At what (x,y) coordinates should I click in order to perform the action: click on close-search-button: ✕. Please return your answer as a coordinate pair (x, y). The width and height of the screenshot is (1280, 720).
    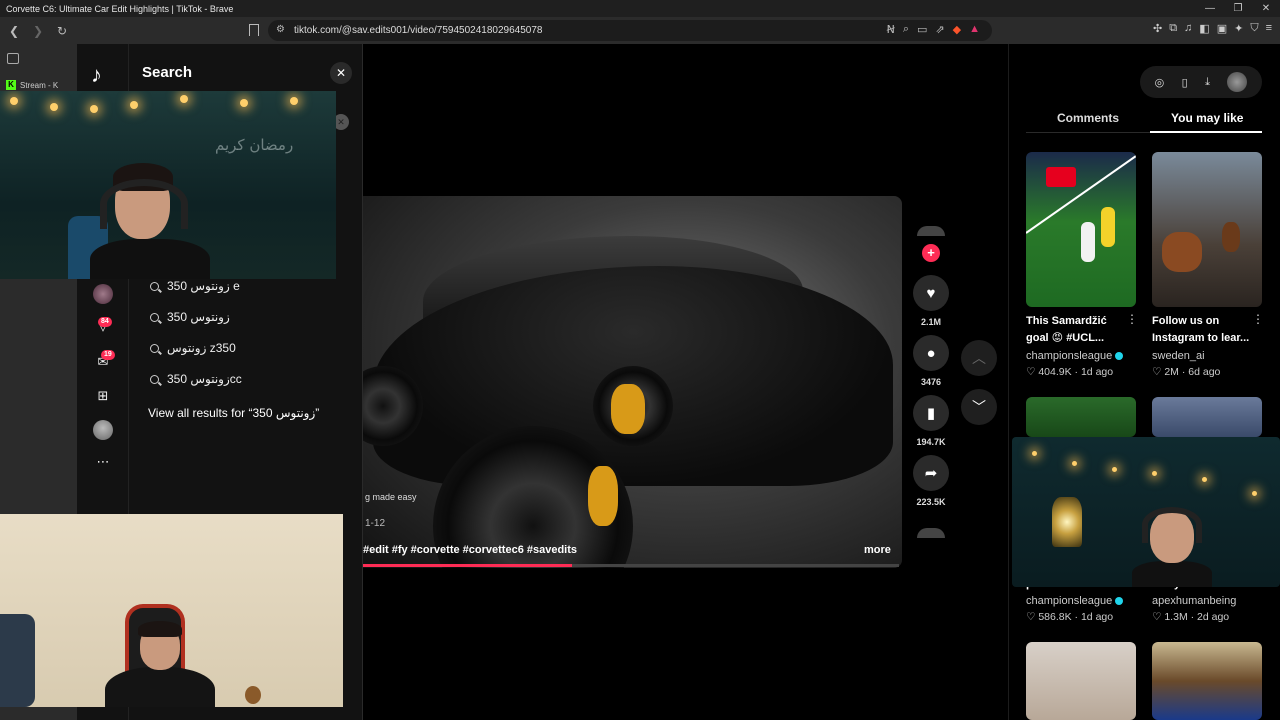
    Looking at the image, I should click on (341, 73).